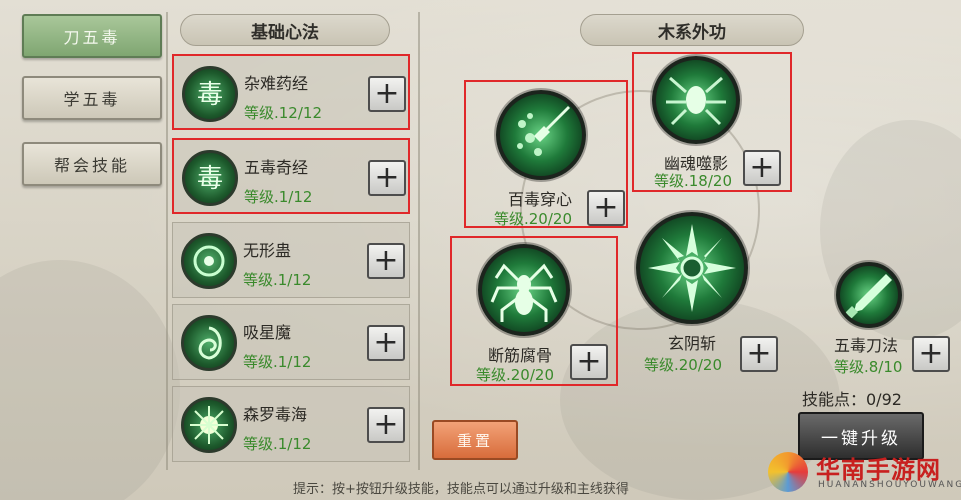  Describe the element at coordinates (540, 199) in the screenshot. I see `node-name: 百毒穿心` at that location.